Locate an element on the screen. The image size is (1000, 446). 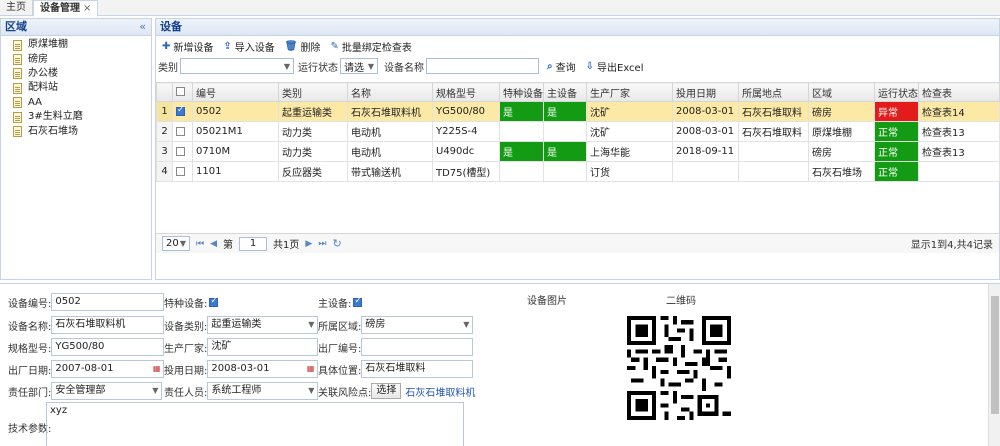
serial-input is located at coordinates (417, 347).